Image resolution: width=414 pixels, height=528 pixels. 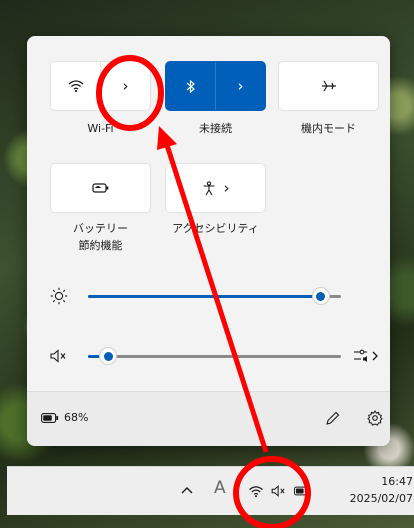 I want to click on brightness-slider, so click(x=214, y=296).